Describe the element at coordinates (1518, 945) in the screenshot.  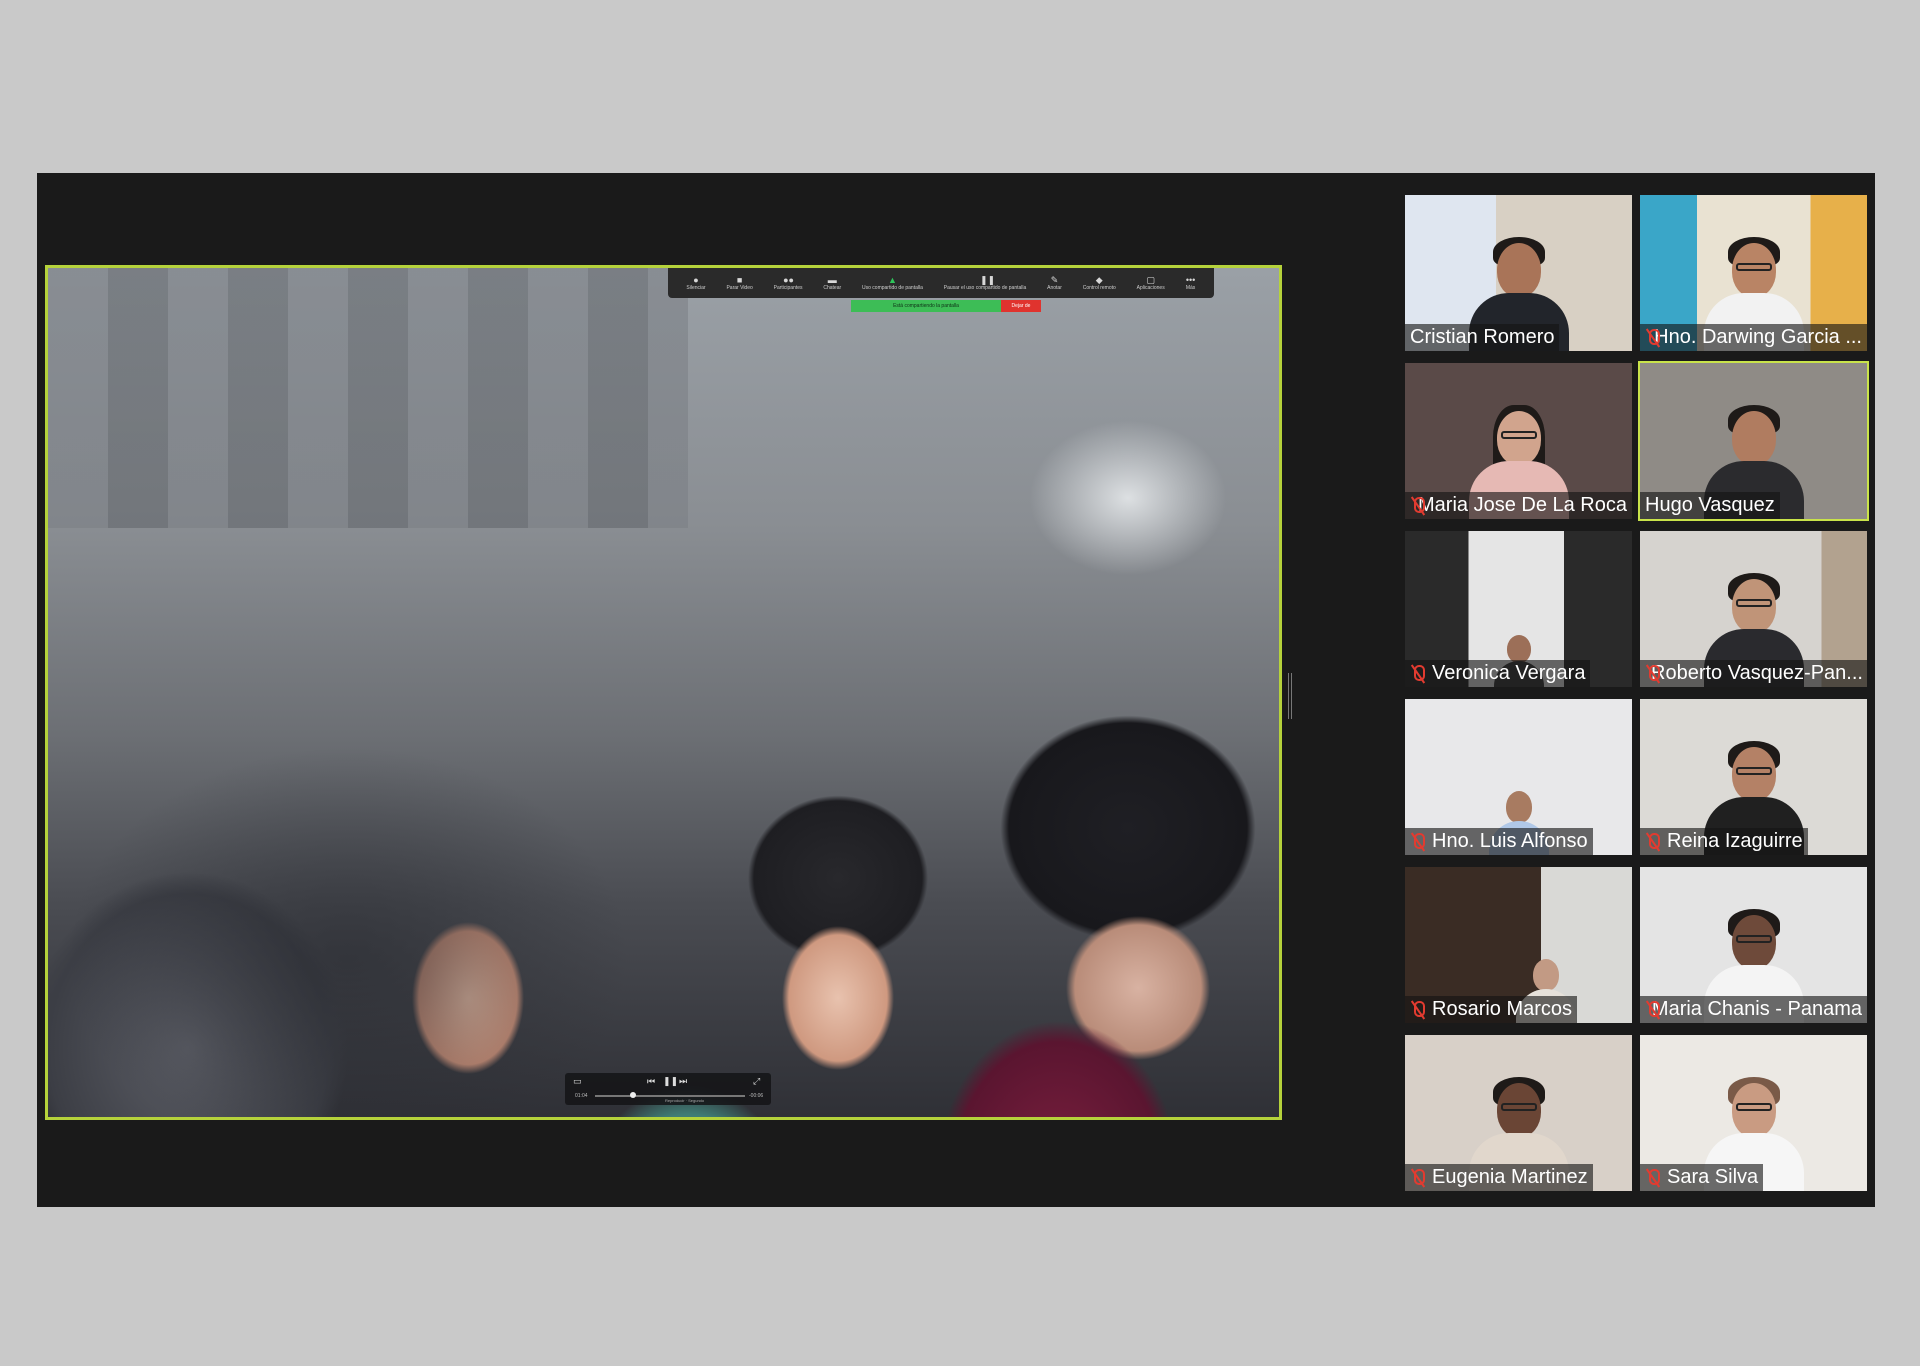
I see `participant-tile: Rosario Marcos` at that location.